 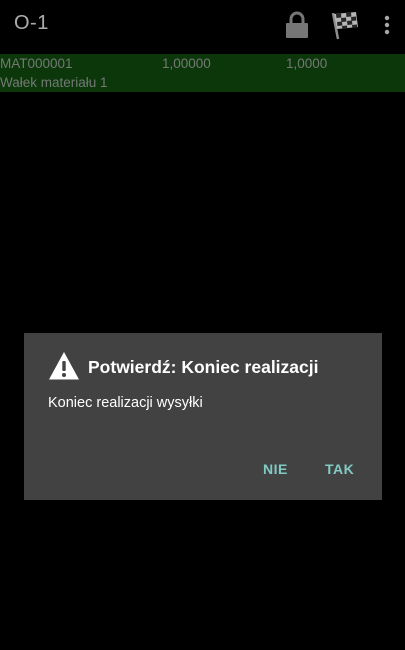 I want to click on warning-icon, so click(x=64, y=366).